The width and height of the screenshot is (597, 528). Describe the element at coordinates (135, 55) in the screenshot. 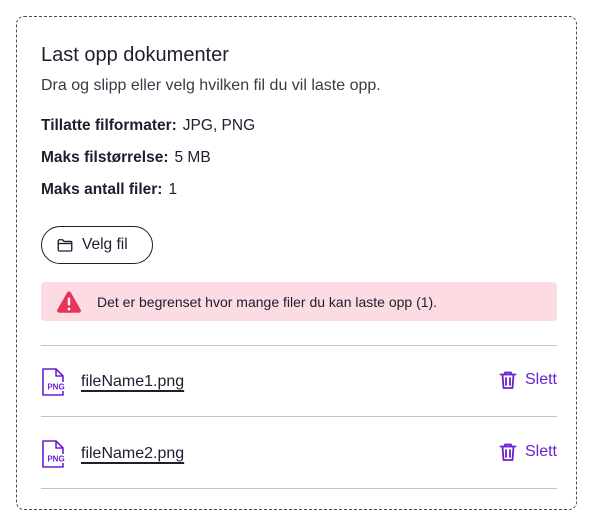

I see `uploader-title: Last opp dokumenter` at that location.